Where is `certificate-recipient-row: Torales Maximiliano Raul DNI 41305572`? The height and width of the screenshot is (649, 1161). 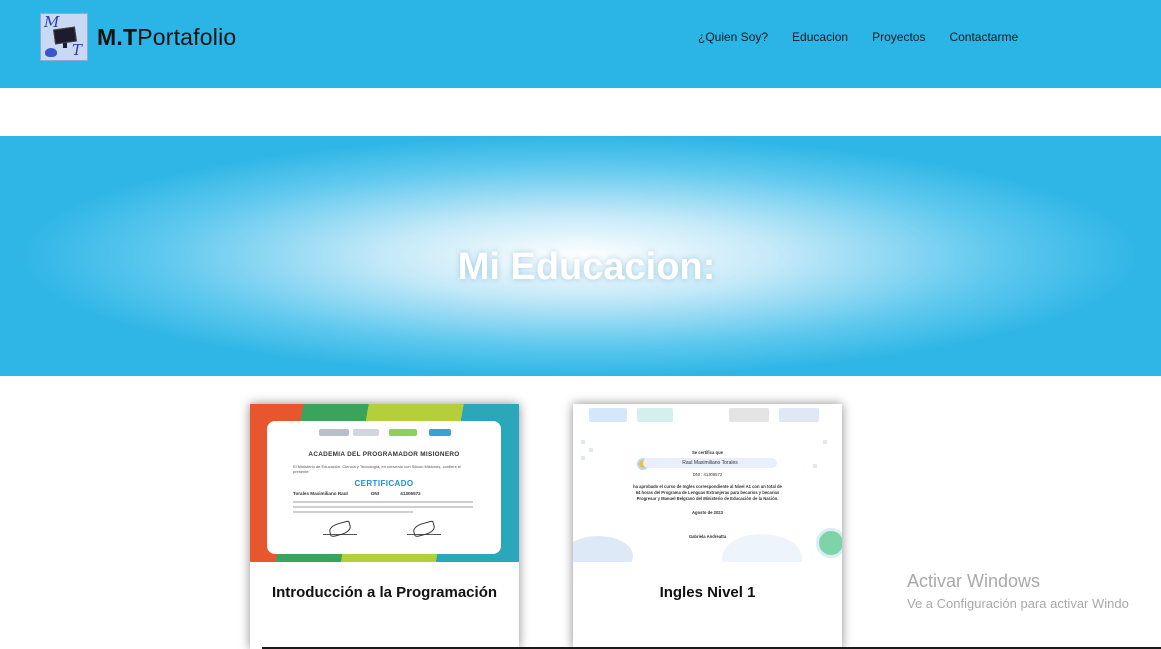
certificate-recipient-row: Torales Maximiliano Raul DNI 41305572 is located at coordinates (388, 493).